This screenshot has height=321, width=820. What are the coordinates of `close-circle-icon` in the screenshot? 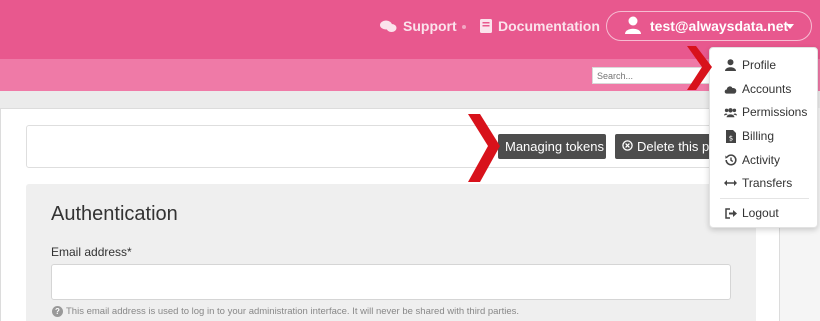 It's located at (627, 146).